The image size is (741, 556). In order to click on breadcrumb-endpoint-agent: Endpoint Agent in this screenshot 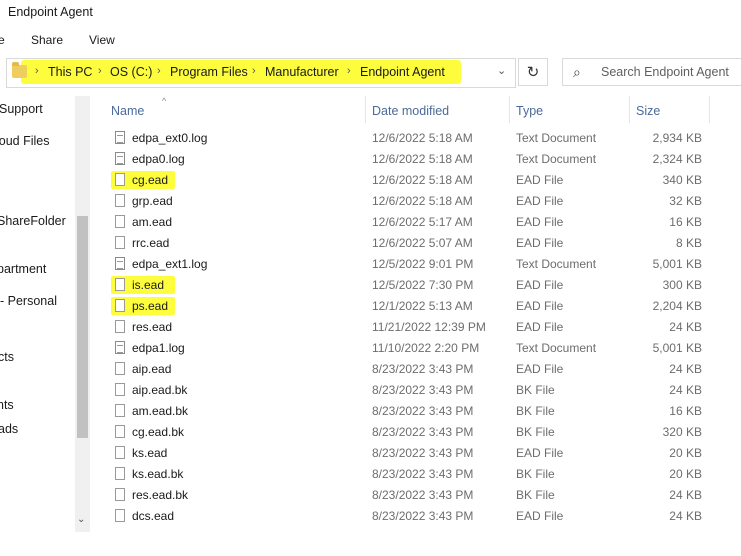, I will do `click(402, 72)`.